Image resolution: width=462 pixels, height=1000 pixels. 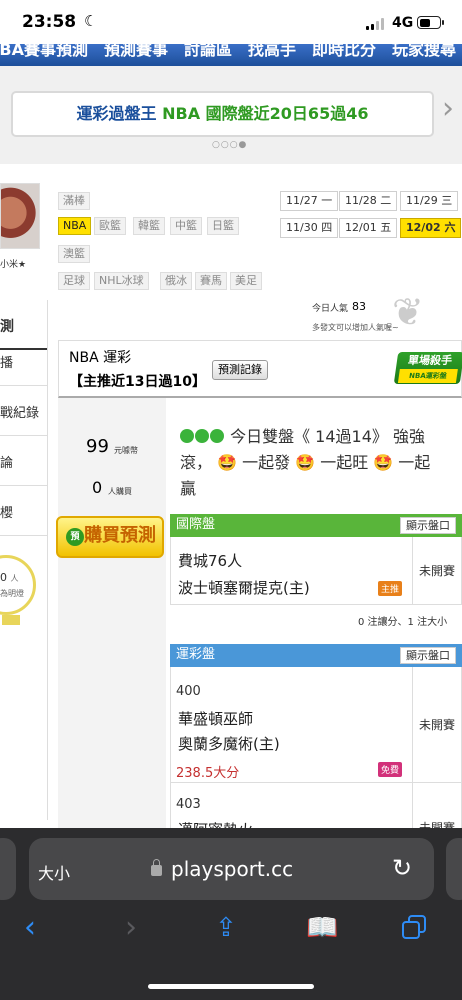 I want to click on league-tab: 滿棒, so click(x=74, y=201).